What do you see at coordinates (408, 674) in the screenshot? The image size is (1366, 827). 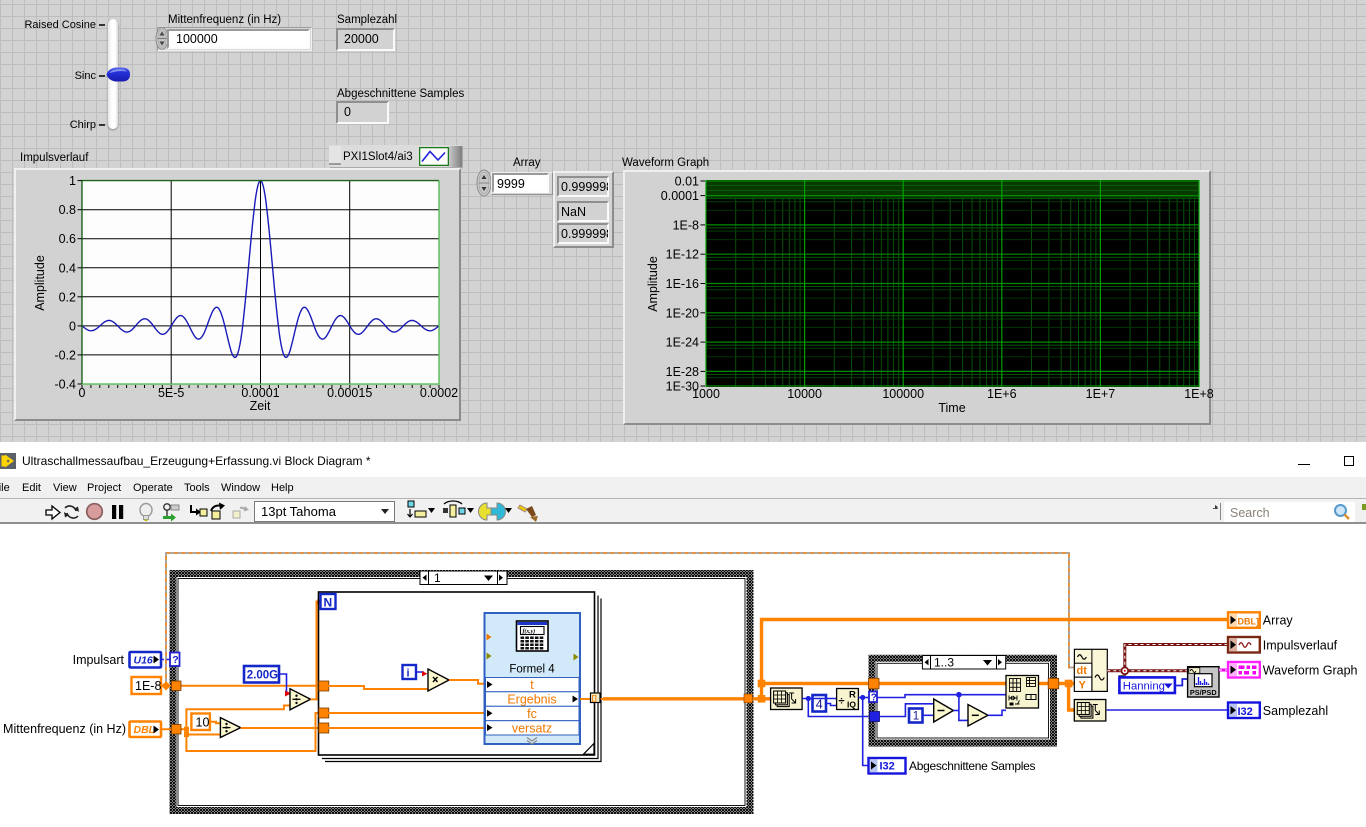 I see `svg-text: i` at bounding box center [408, 674].